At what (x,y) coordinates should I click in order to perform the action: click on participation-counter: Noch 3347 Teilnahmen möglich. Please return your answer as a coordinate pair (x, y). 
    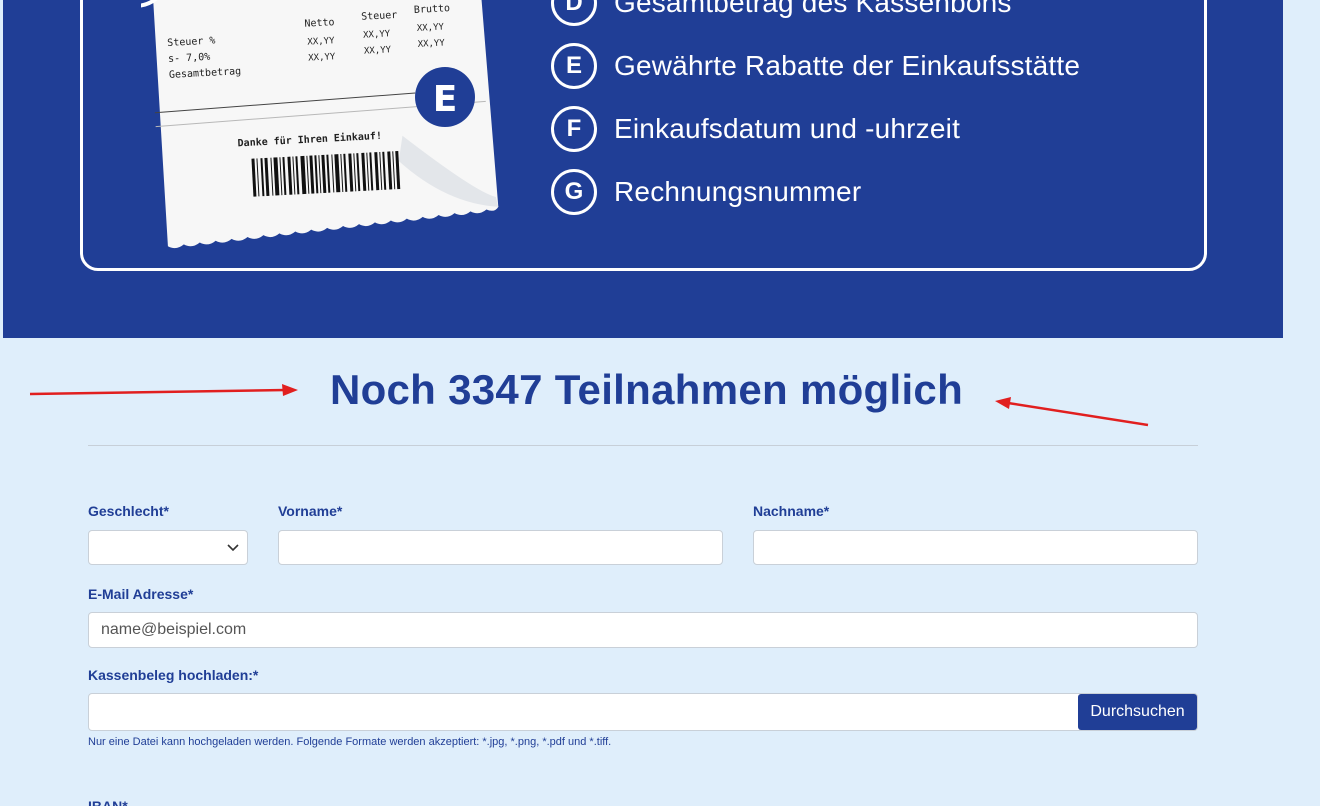
    Looking at the image, I should click on (646, 389).